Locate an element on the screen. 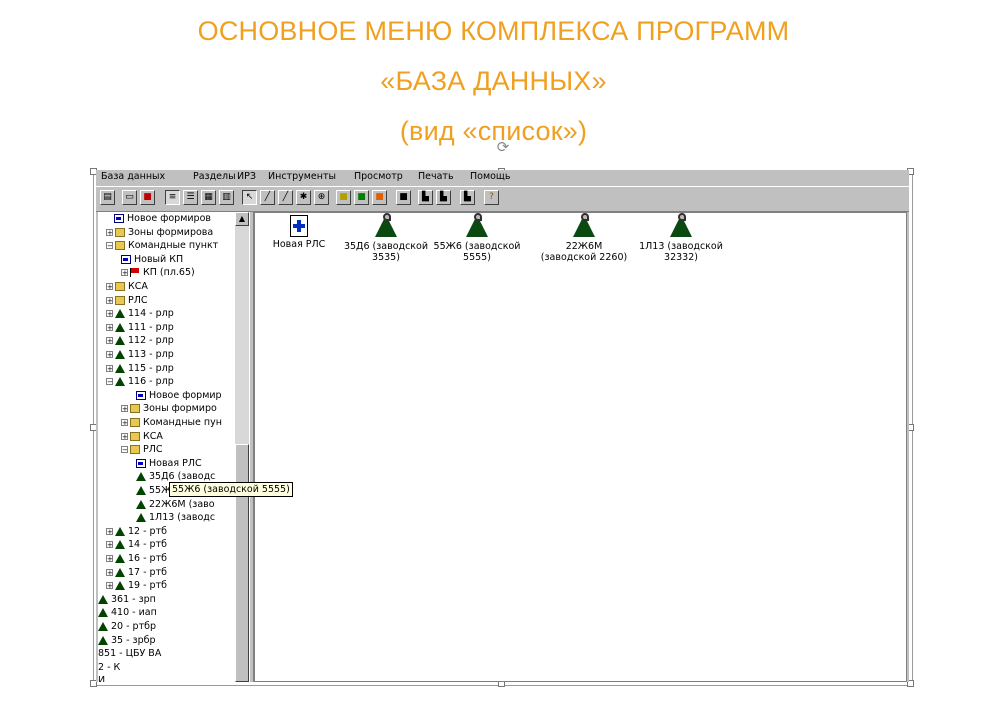 This screenshot has height=710, width=987. tree-item: 1Л13 (заводс is located at coordinates (175, 517).